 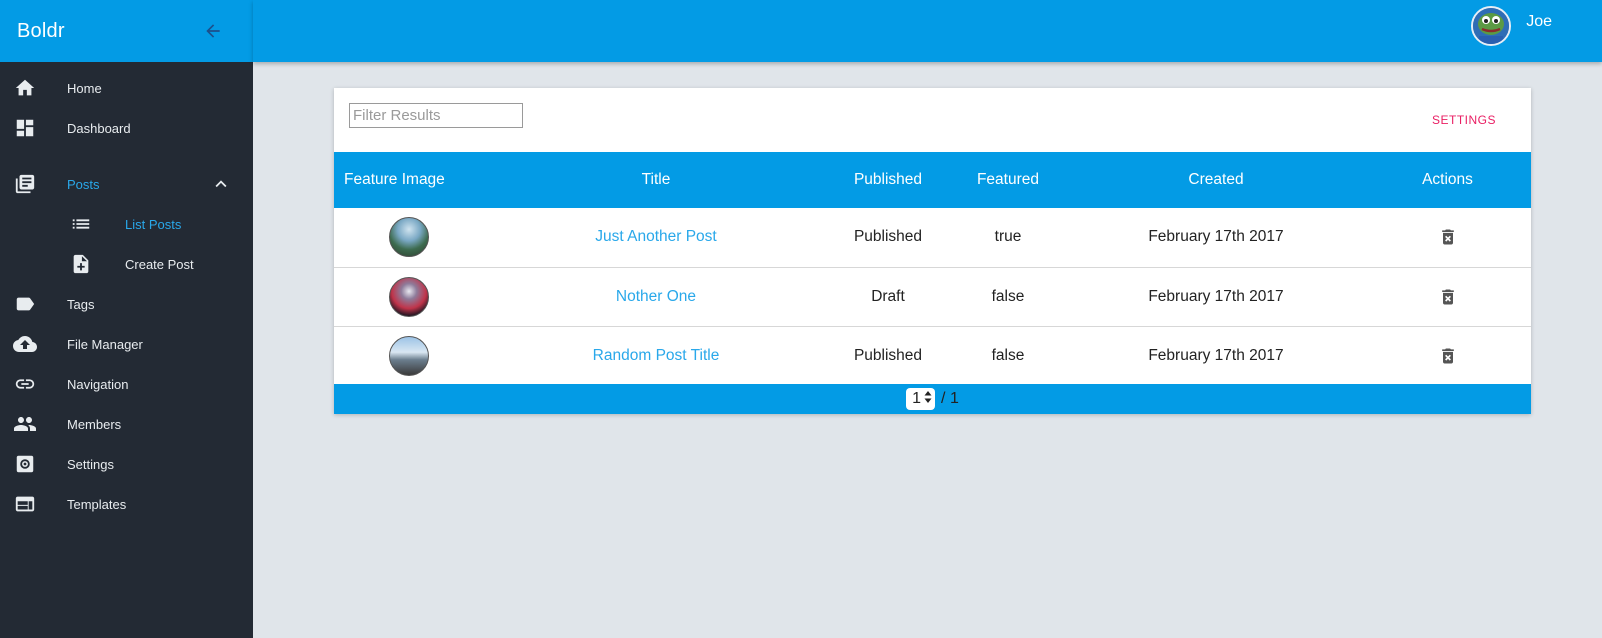 What do you see at coordinates (84, 88) in the screenshot?
I see `sidebar-item-label: Home` at bounding box center [84, 88].